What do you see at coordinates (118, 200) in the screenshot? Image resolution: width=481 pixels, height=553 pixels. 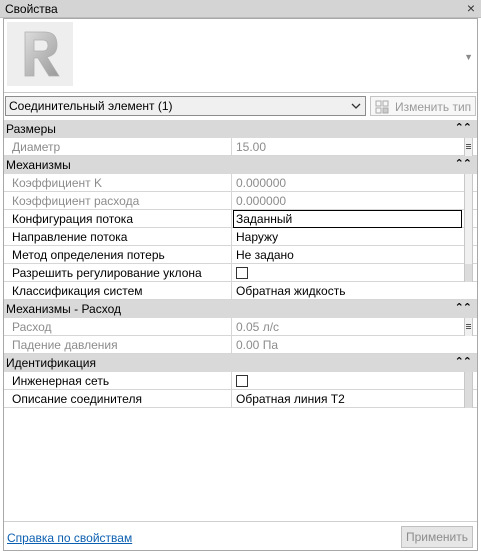 I see `property-name: Коэффициент расхода` at bounding box center [118, 200].